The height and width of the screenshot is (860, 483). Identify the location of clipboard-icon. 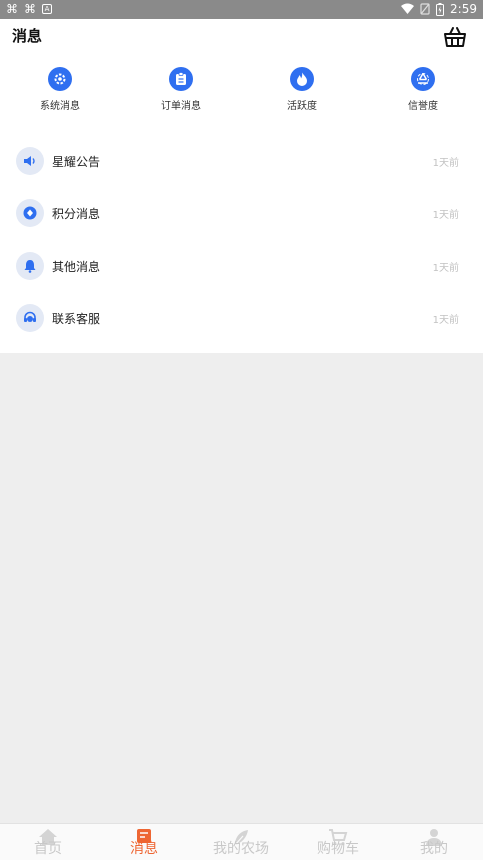
(181, 79).